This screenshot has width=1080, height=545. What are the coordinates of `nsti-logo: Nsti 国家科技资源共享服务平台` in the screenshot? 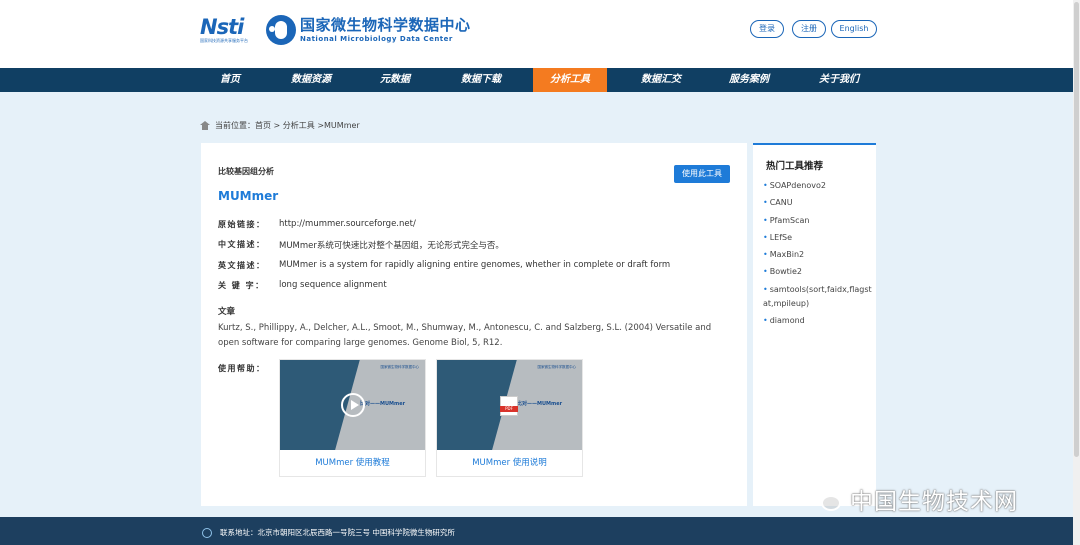 It's located at (228, 31).